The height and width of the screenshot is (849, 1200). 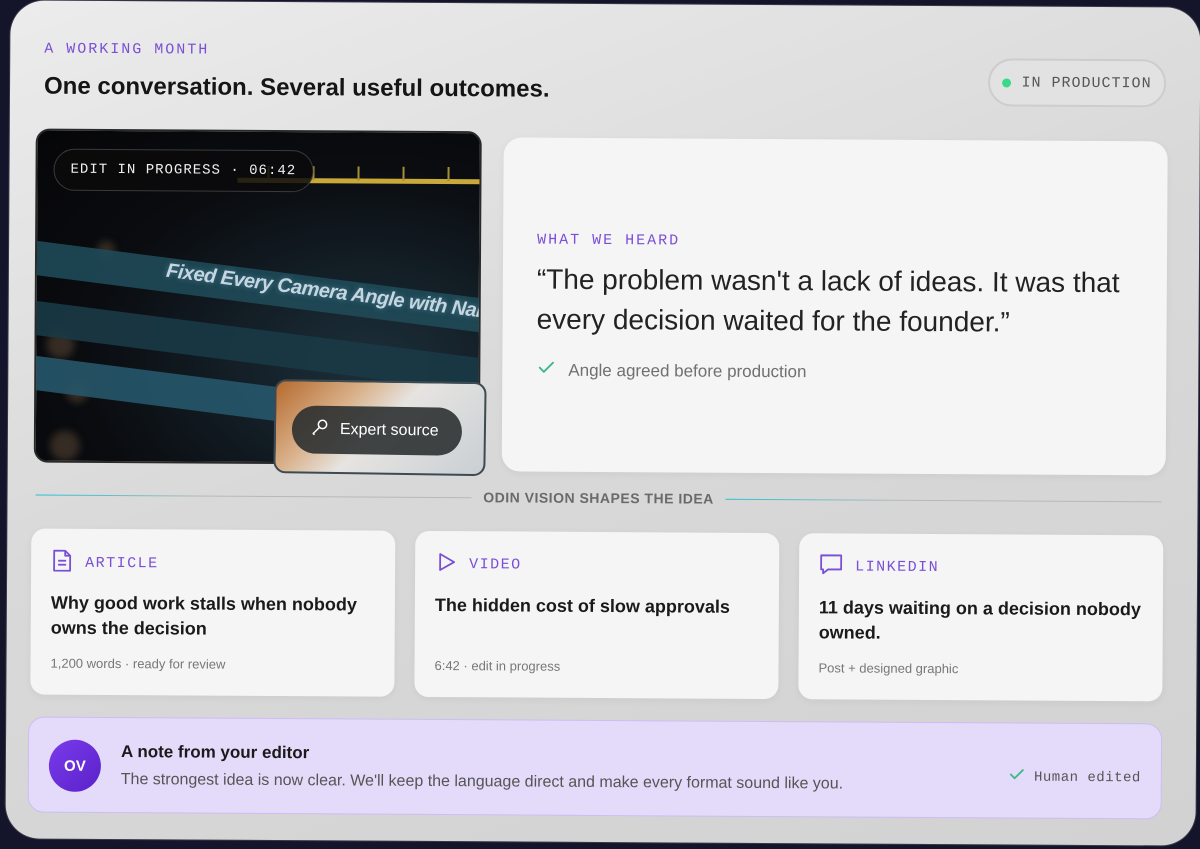 What do you see at coordinates (1086, 83) in the screenshot?
I see `status-label: IN PRODUCTION` at bounding box center [1086, 83].